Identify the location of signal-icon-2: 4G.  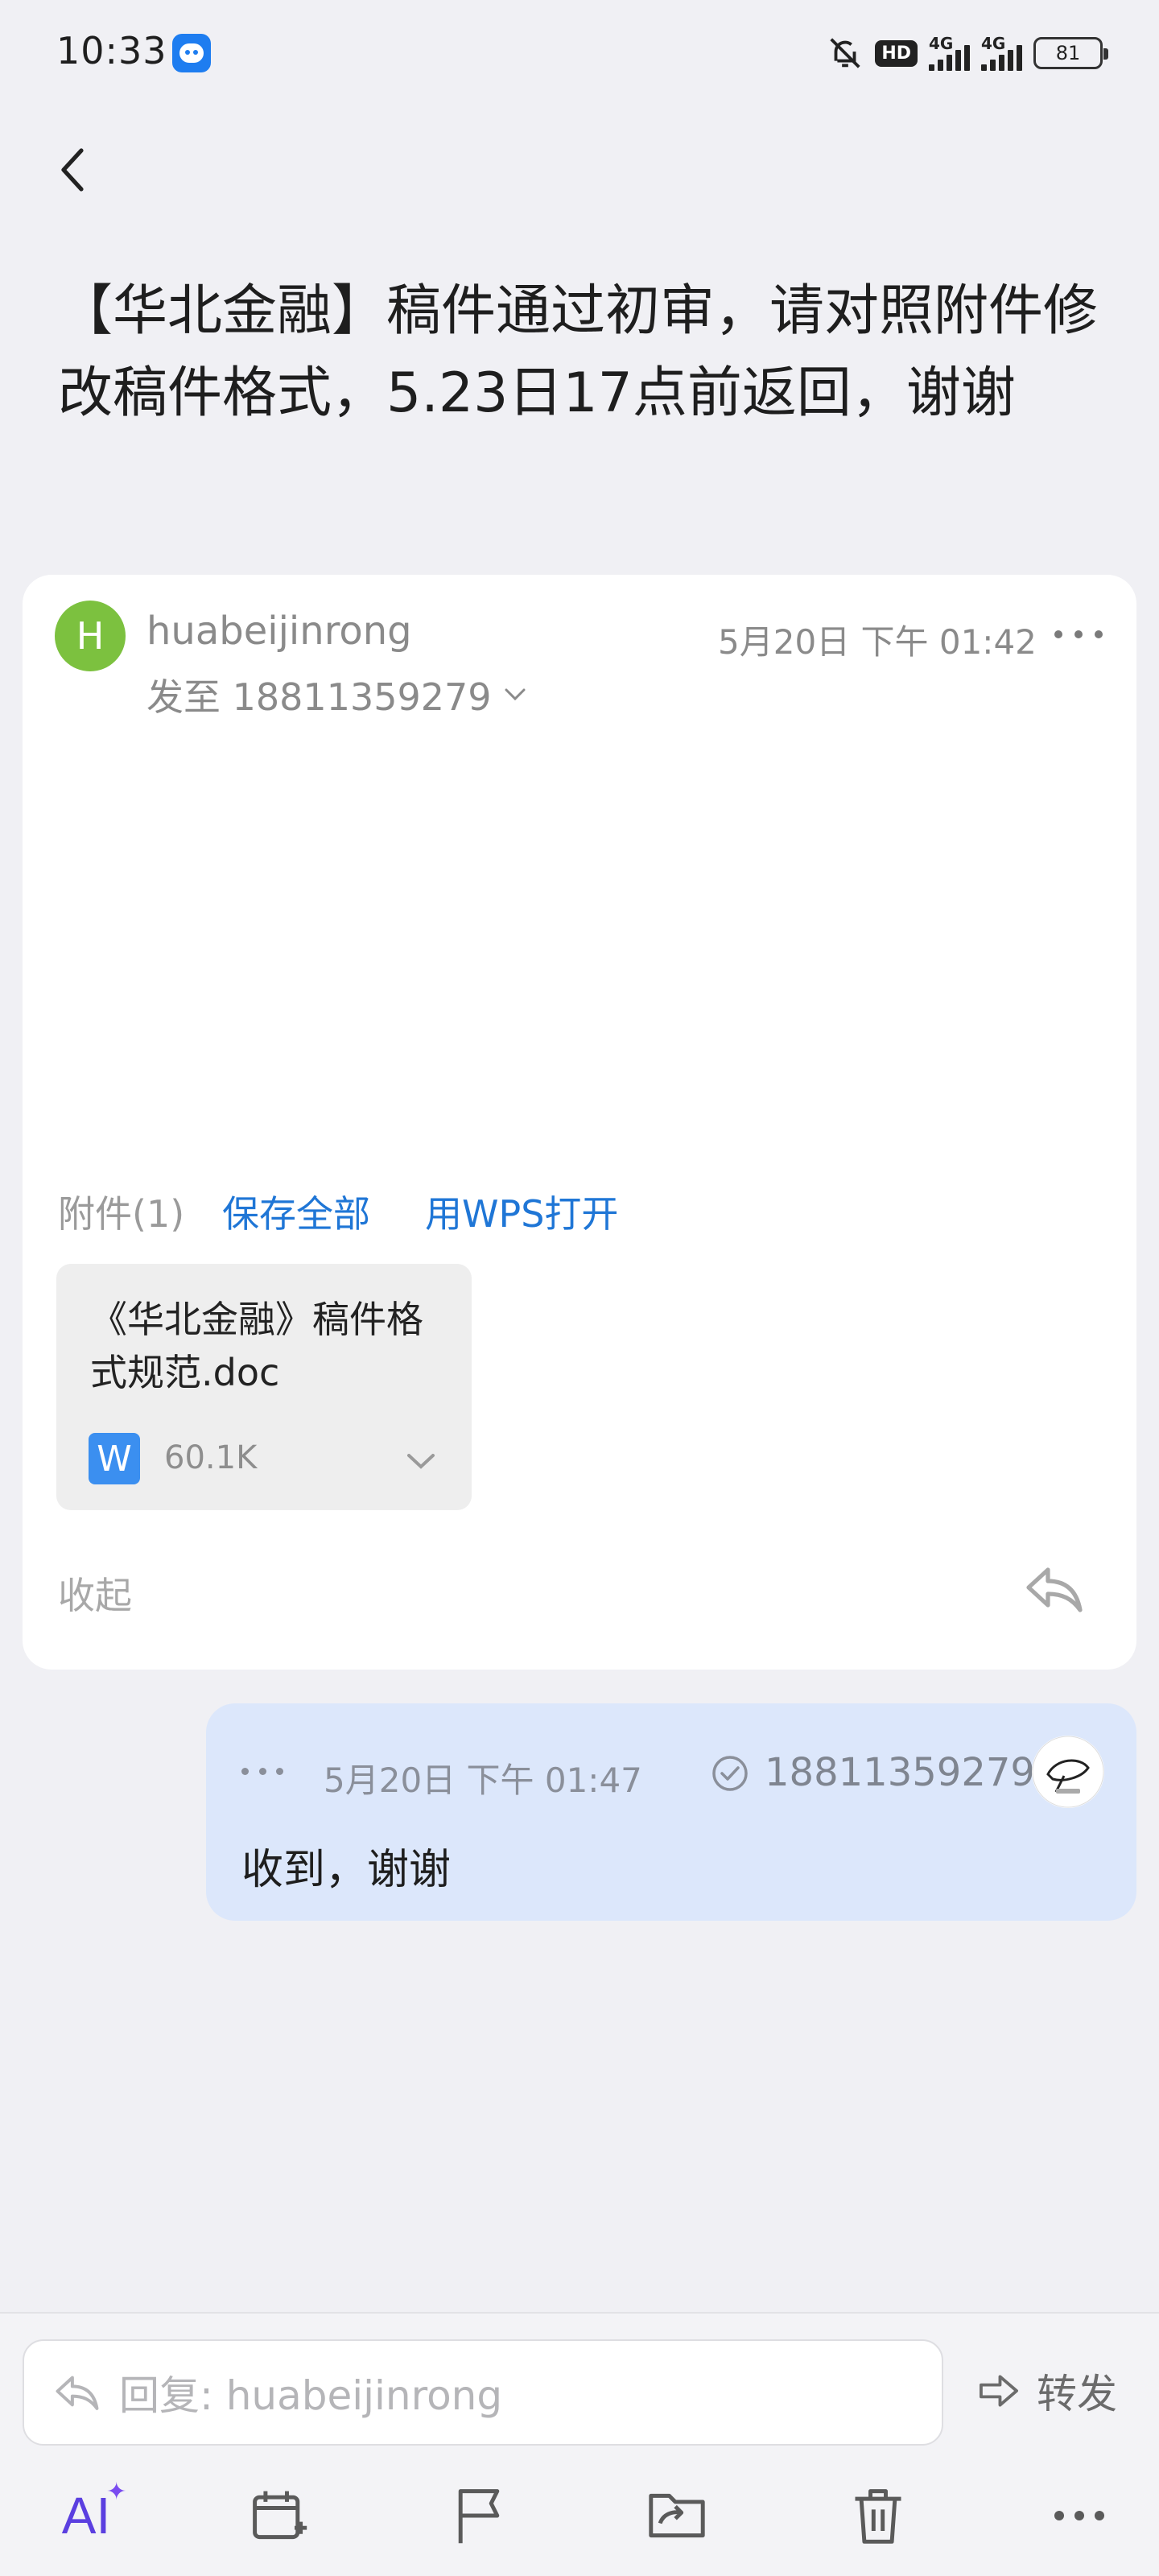
(1002, 53).